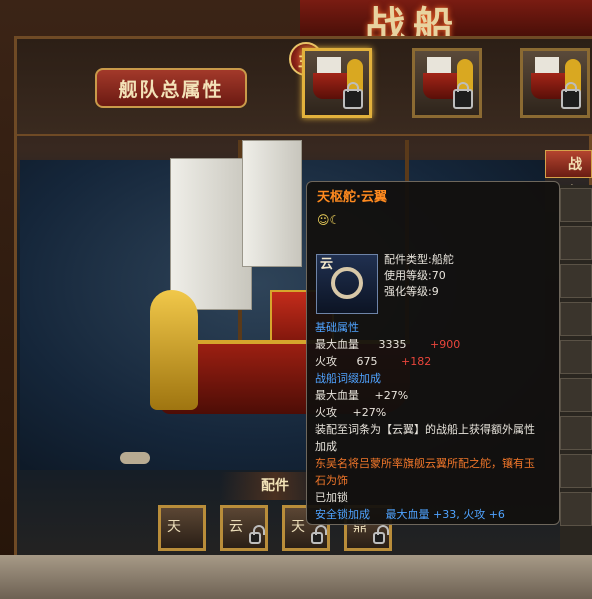 The height and width of the screenshot is (599, 592). Describe the element at coordinates (351, 412) in the screenshot. I see `affix-row: 火攻 +27%` at that location.